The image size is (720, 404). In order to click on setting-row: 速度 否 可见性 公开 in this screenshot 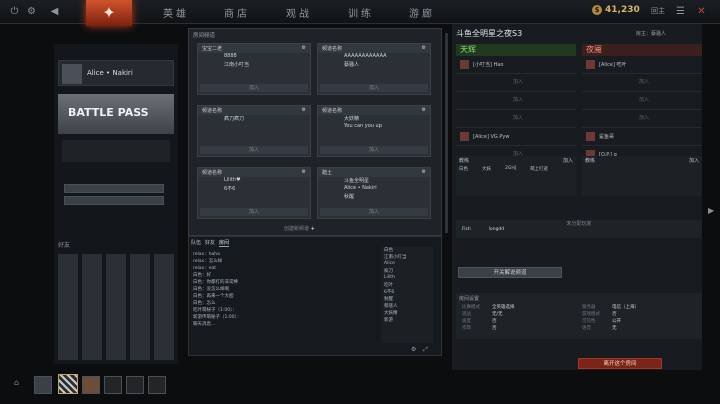, I will do `click(582, 321)`.